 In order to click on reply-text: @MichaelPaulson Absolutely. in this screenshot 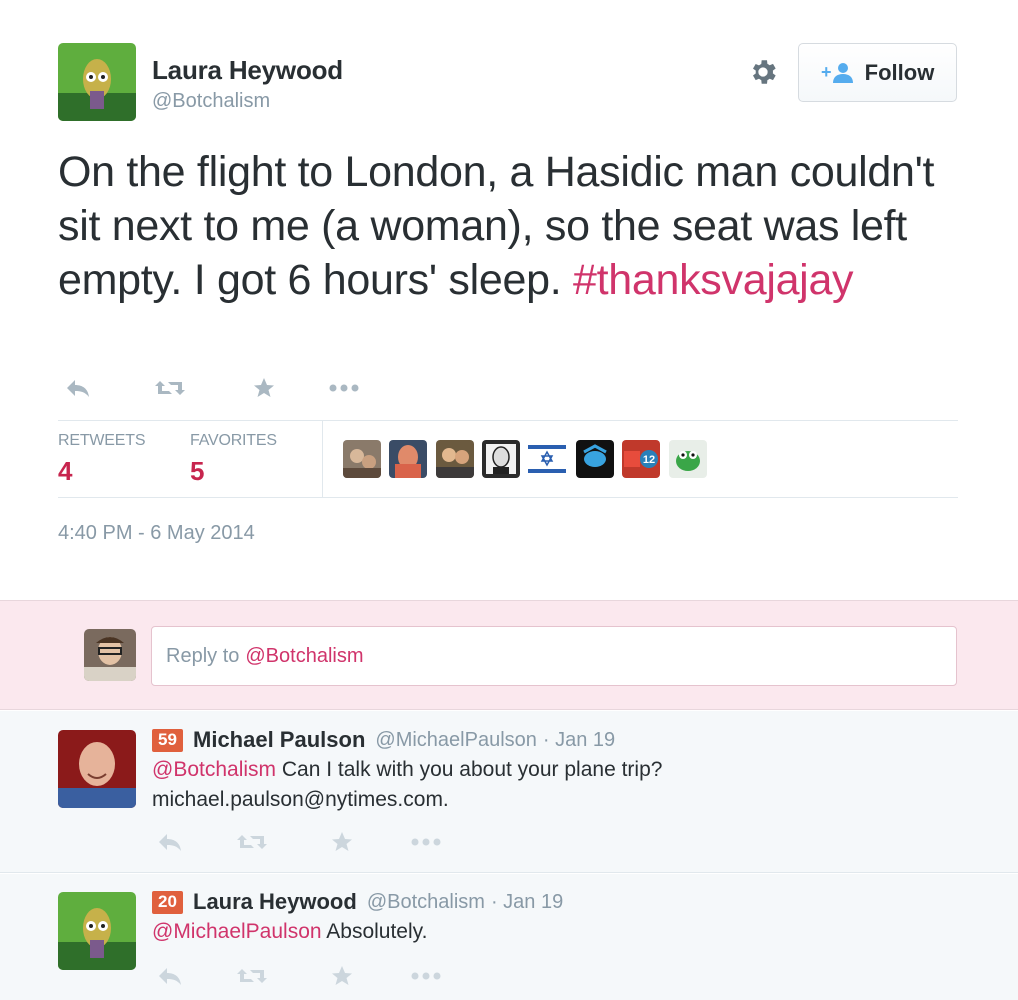, I will do `click(552, 932)`.